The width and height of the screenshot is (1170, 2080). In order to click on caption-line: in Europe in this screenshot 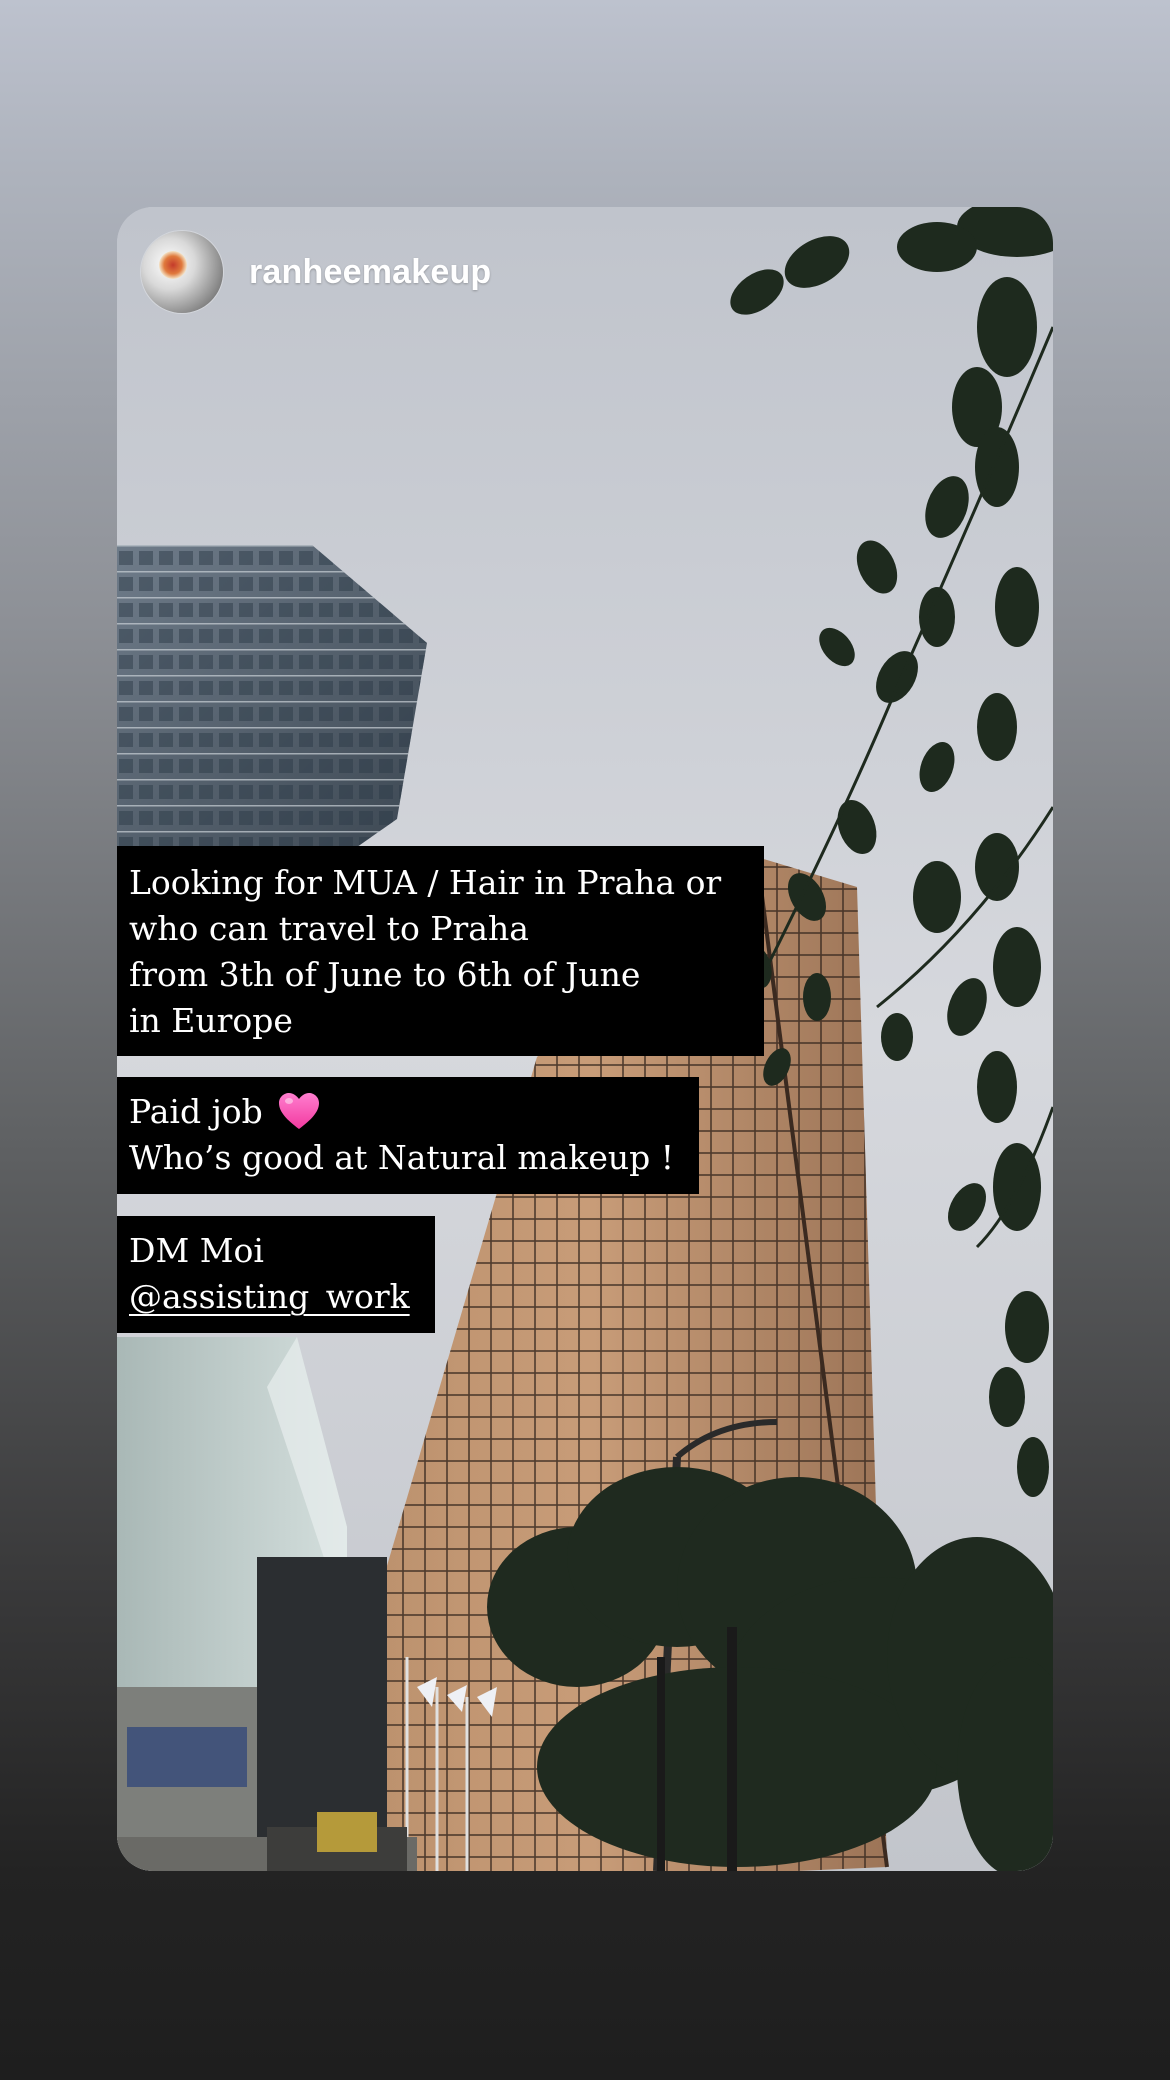, I will do `click(211, 1020)`.